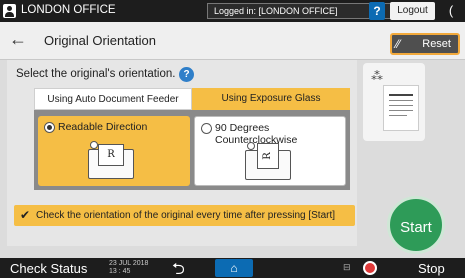 This screenshot has width=465, height=278. I want to click on time-text: 13 : 45, so click(120, 271).